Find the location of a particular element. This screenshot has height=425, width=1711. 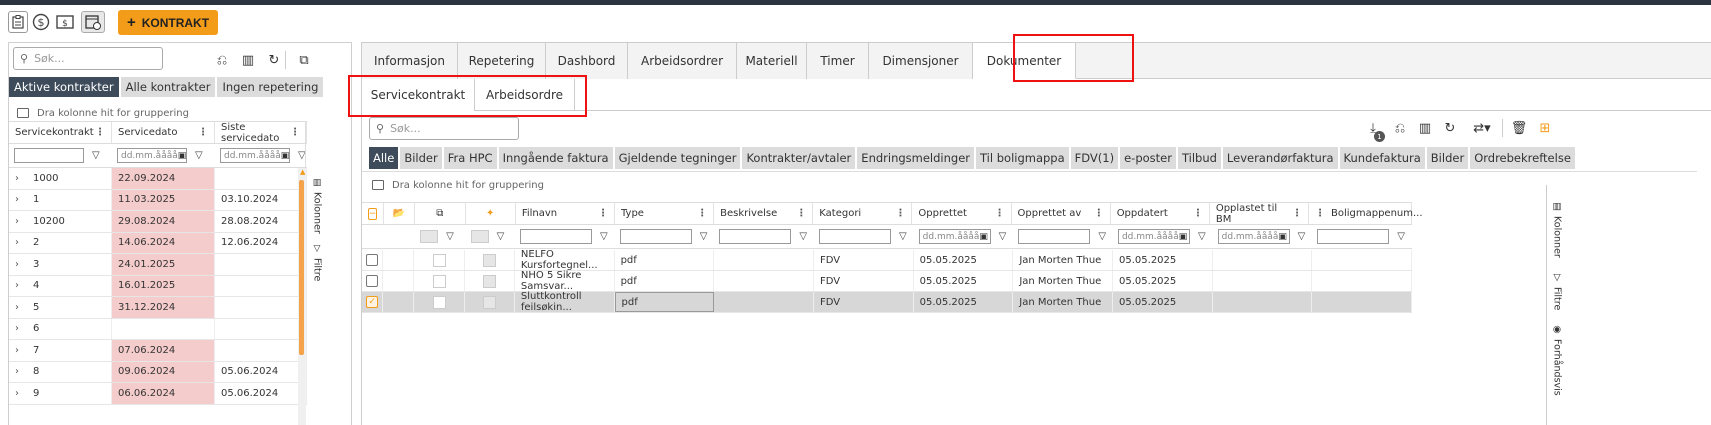

calendar-refresh-icon is located at coordinates (93, 22).